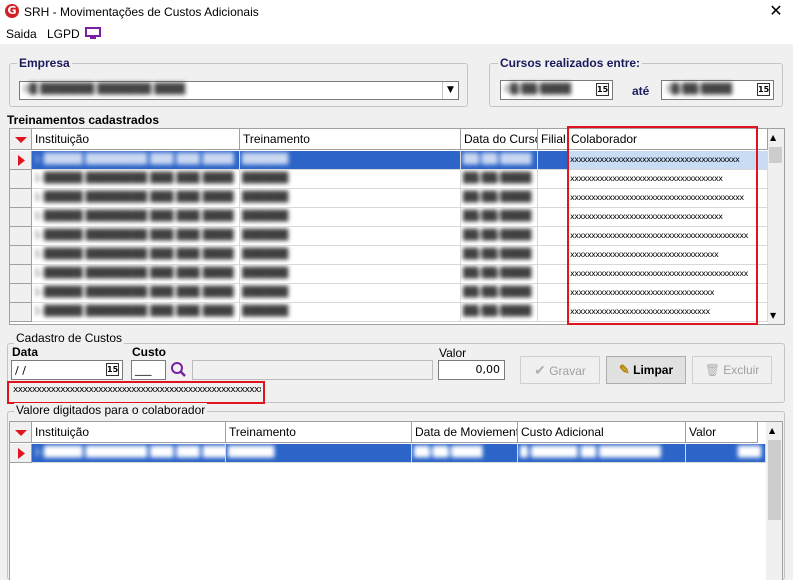  I want to click on highlight-box-colaborador, so click(662, 225).